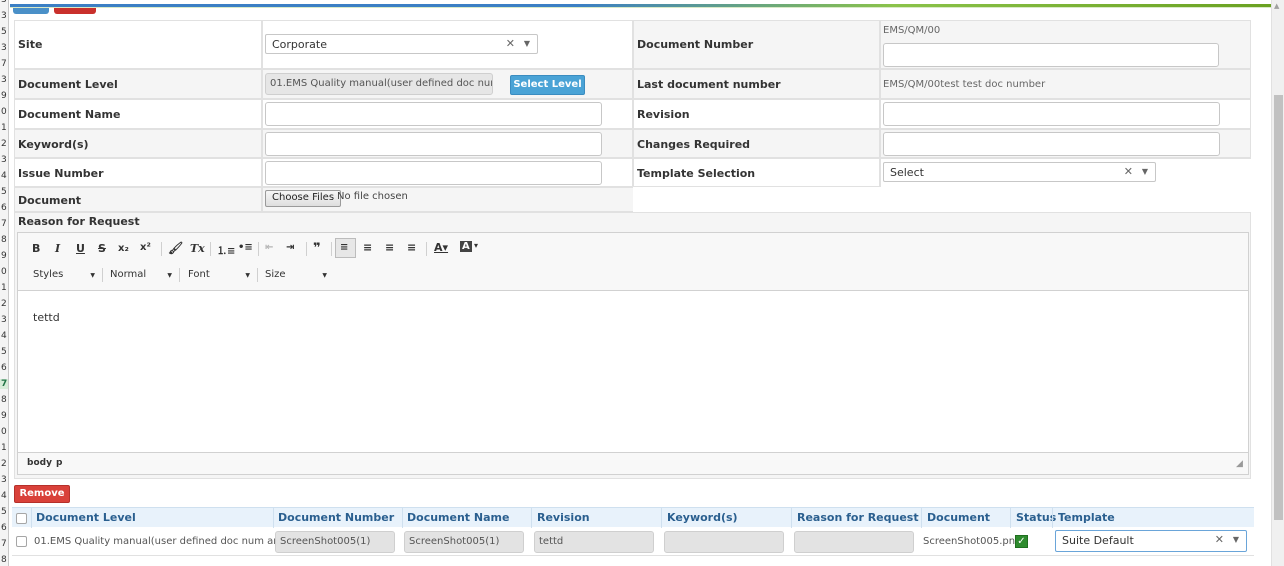  What do you see at coordinates (972, 541) in the screenshot?
I see `row-document-file: ScreenShot005.png` at bounding box center [972, 541].